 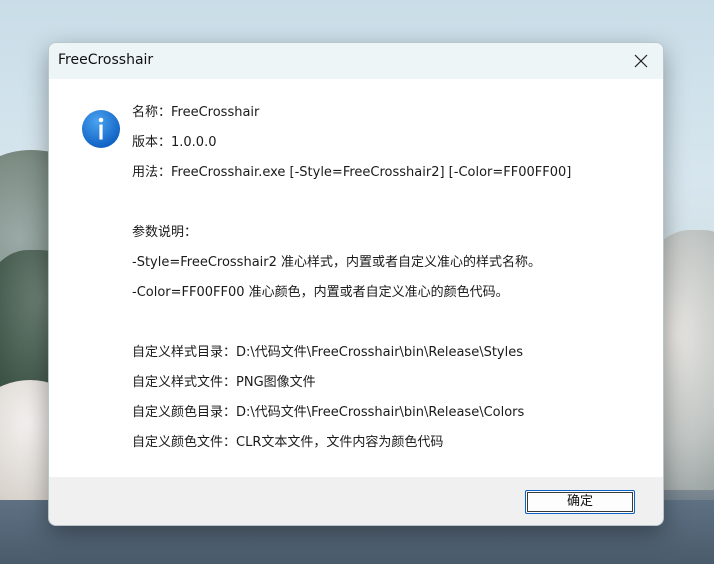 I want to click on name-line: 名称：FreeCrosshair, so click(x=196, y=112).